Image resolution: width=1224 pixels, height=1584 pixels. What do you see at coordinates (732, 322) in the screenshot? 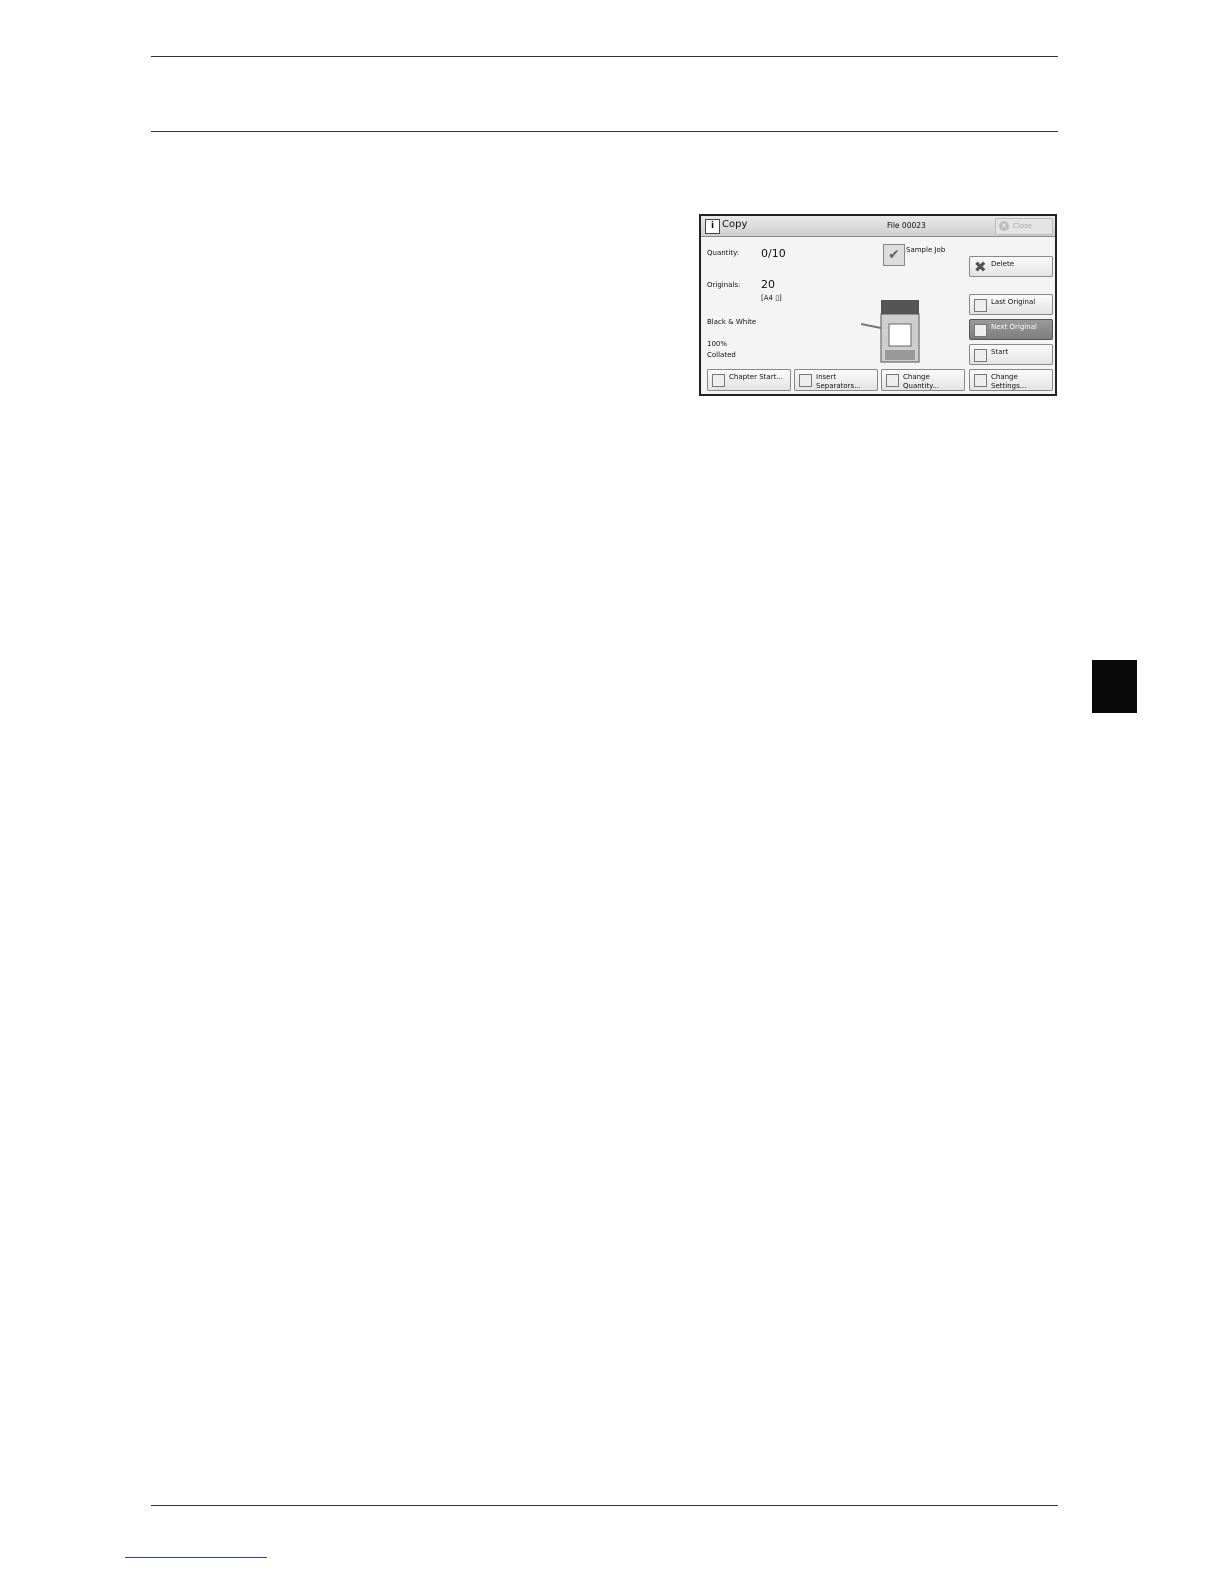
I see `color-mode: Black & White` at bounding box center [732, 322].